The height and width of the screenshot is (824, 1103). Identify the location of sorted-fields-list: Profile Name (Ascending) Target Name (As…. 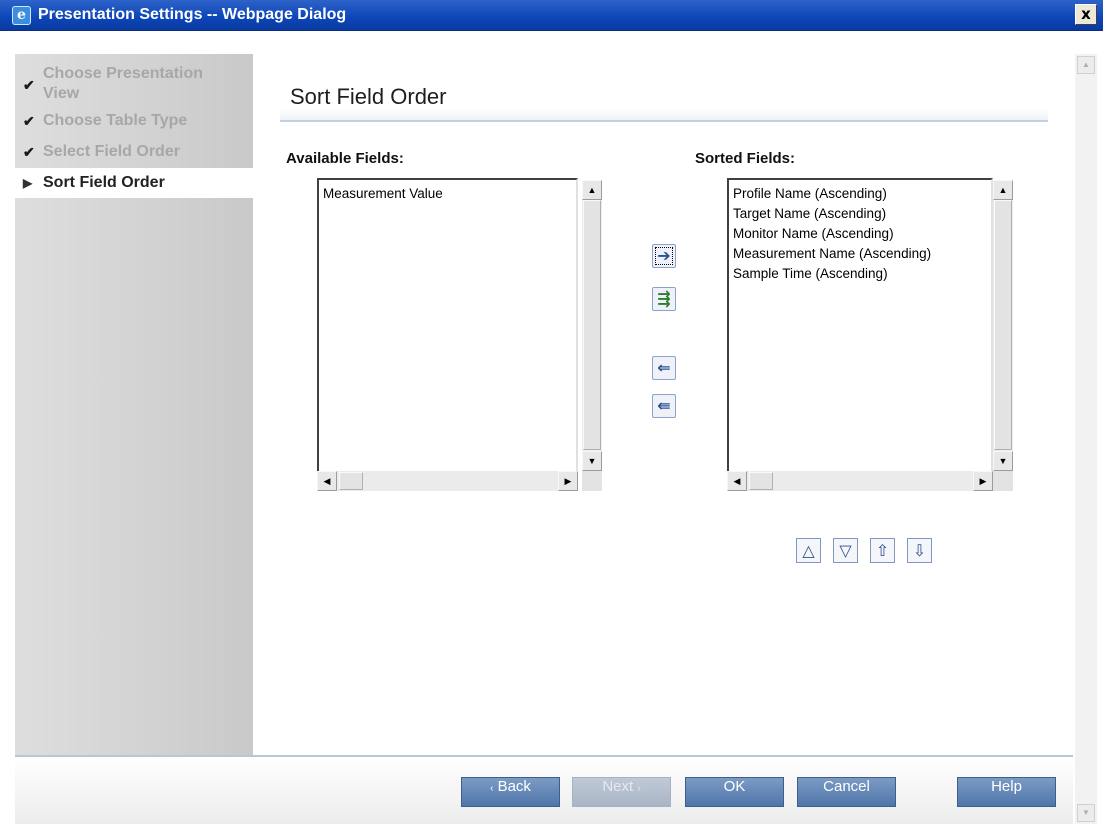
(860, 334).